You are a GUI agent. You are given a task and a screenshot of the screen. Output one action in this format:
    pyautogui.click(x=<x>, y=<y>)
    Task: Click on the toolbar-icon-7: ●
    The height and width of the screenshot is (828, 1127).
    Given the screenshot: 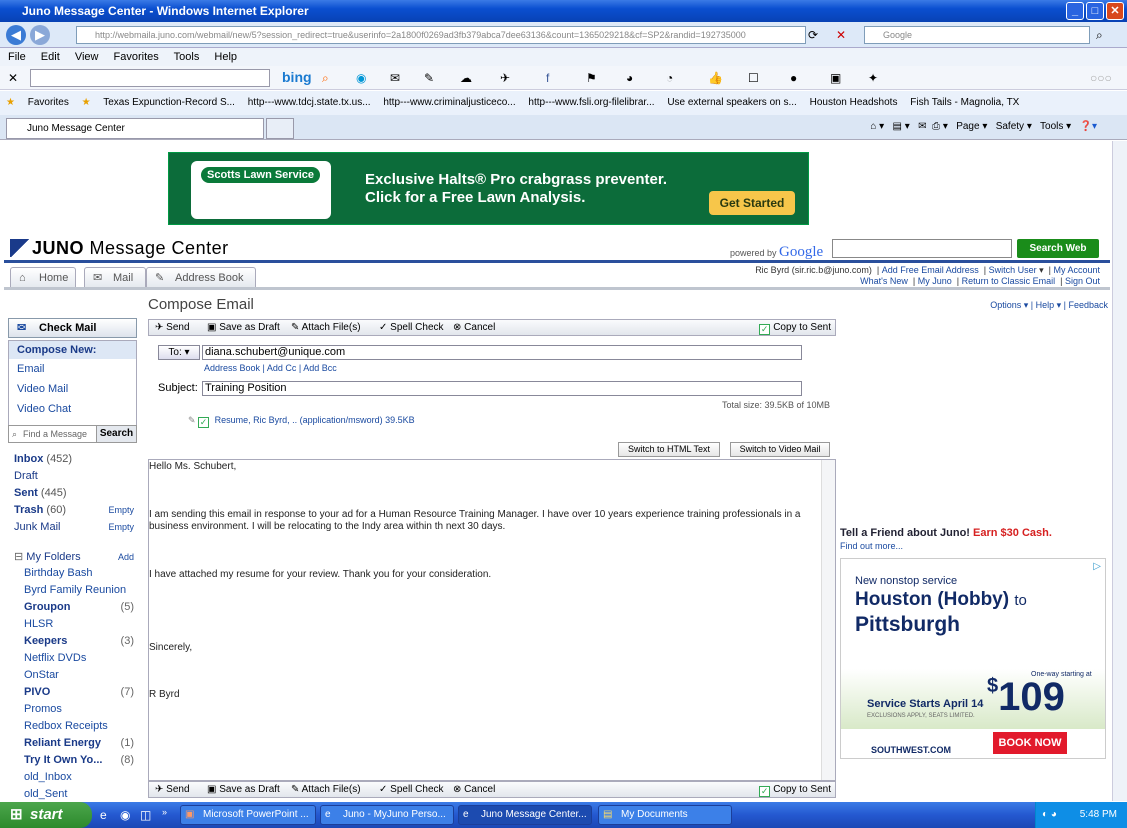 What is the action you would take?
    pyautogui.click(x=793, y=78)
    